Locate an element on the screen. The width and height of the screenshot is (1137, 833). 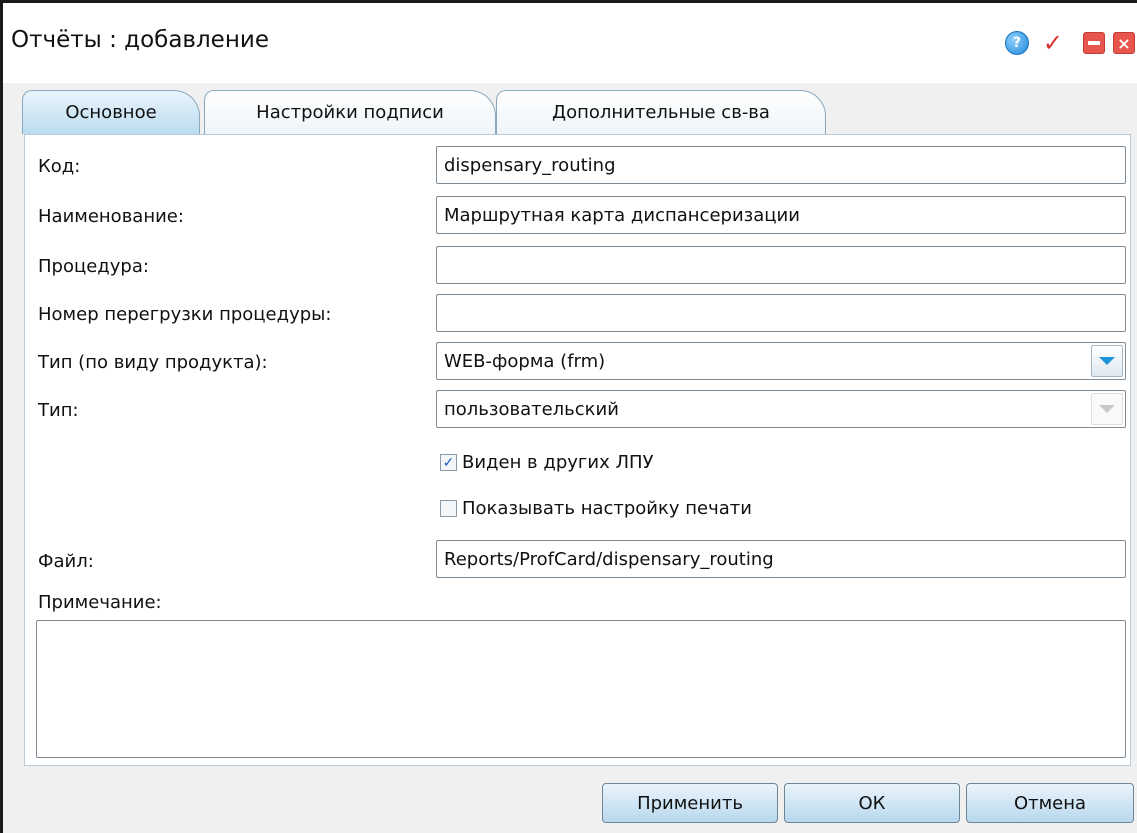
show-print-settings-checkbox is located at coordinates (448, 508).